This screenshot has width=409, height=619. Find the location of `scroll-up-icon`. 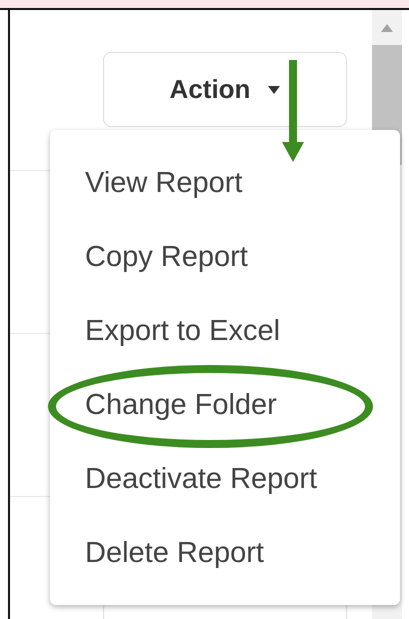

scroll-up-icon is located at coordinates (387, 28).